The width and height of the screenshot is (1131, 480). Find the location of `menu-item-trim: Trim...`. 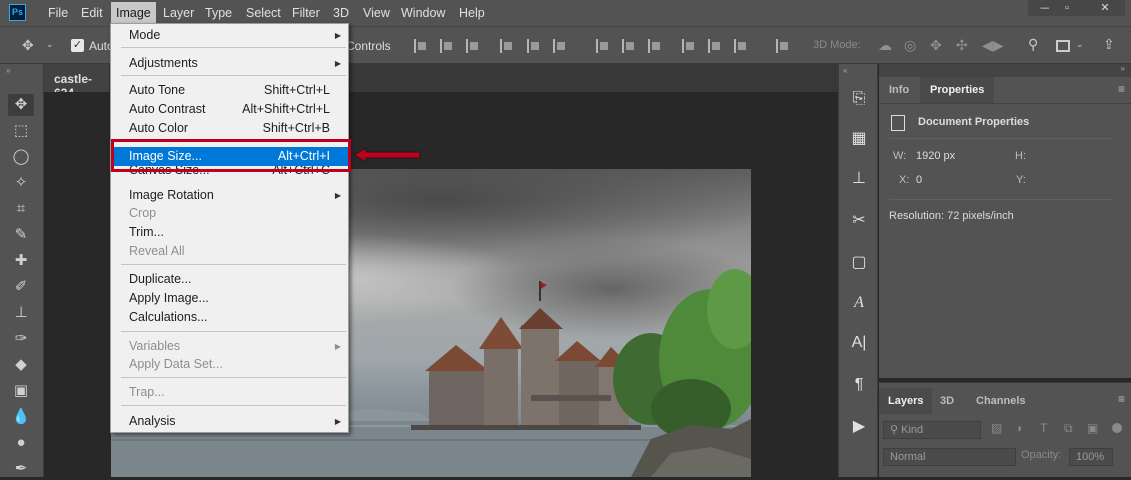

menu-item-trim: Trim... is located at coordinates (229, 232).